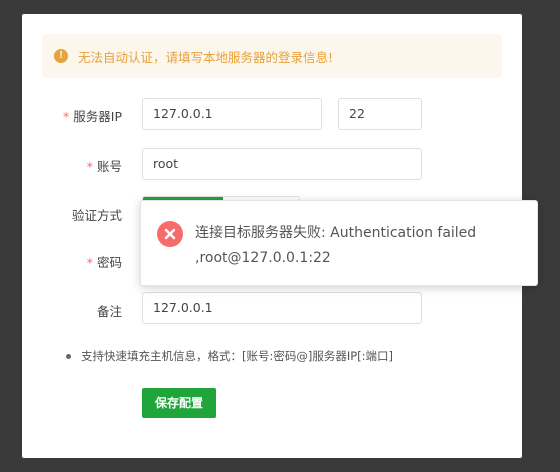  Describe the element at coordinates (104, 262) in the screenshot. I see `password-label: * 密码` at that location.